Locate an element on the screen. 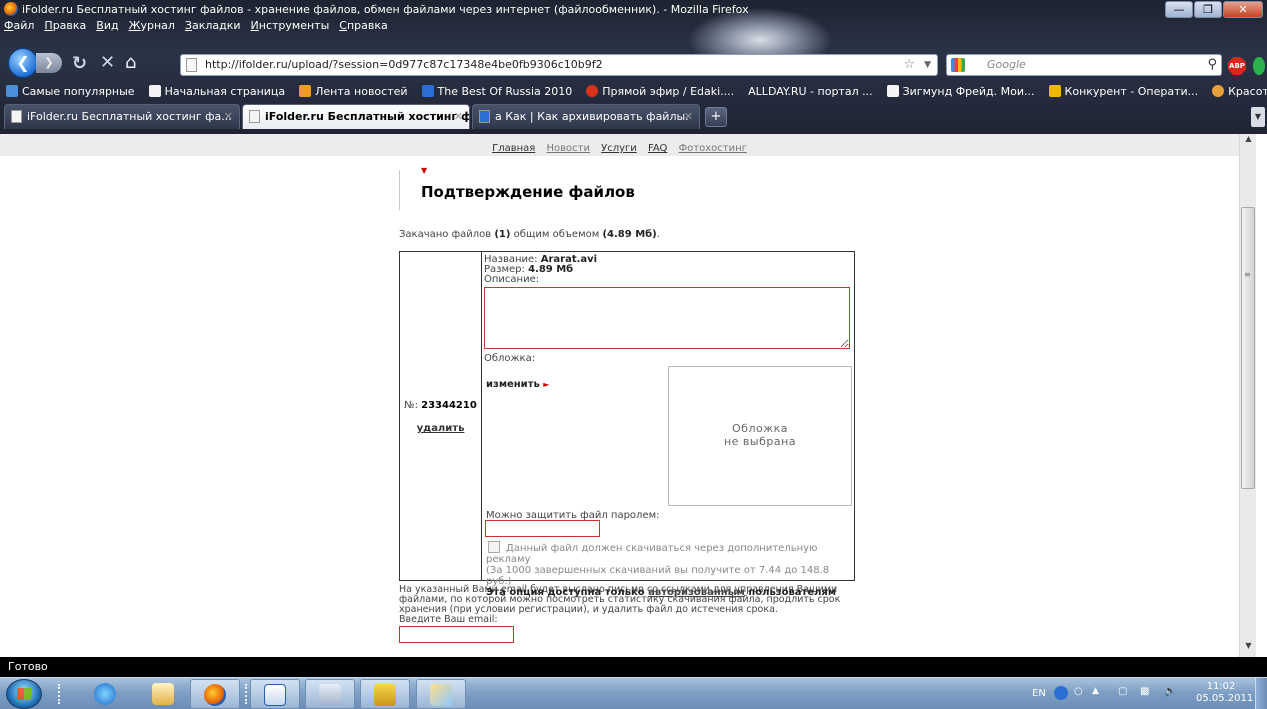 The width and height of the screenshot is (1267, 709). description-field is located at coordinates (667, 318).